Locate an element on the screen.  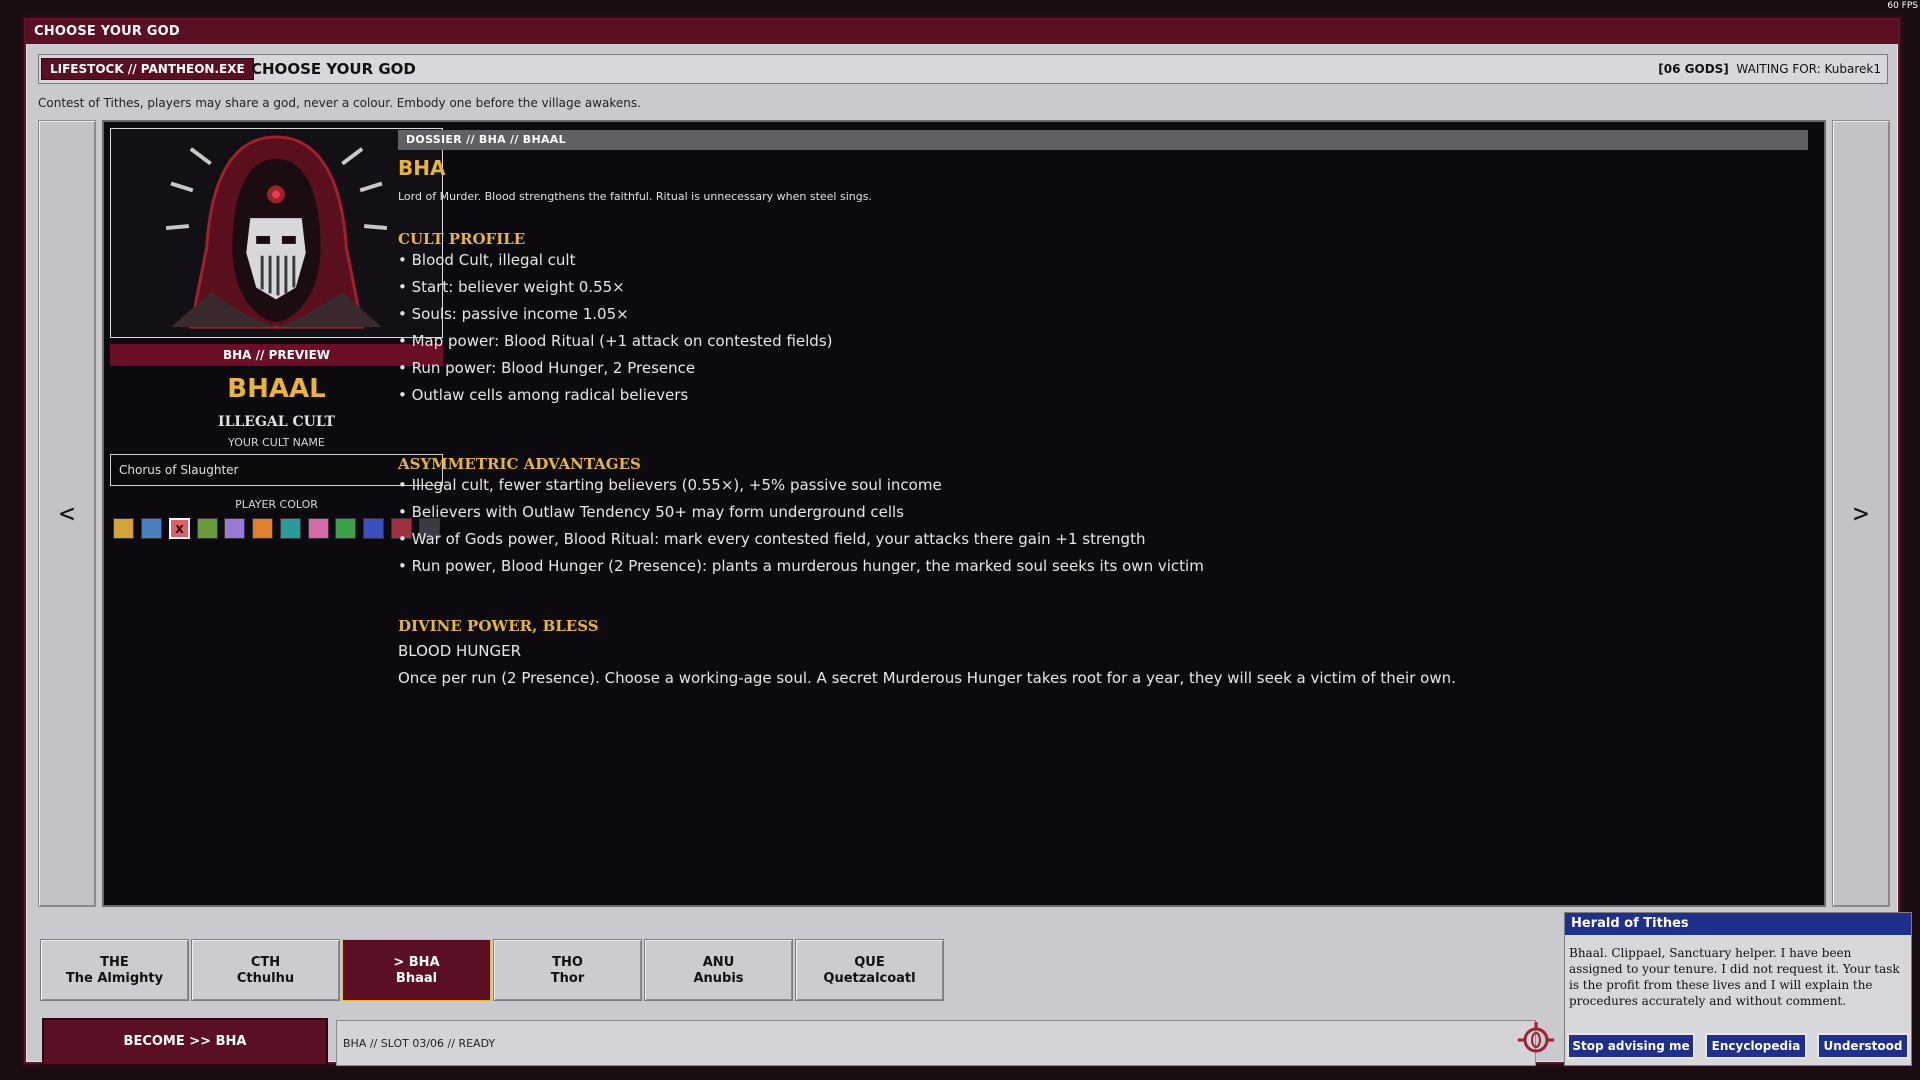
previous-god-button: < is located at coordinates (67, 513).